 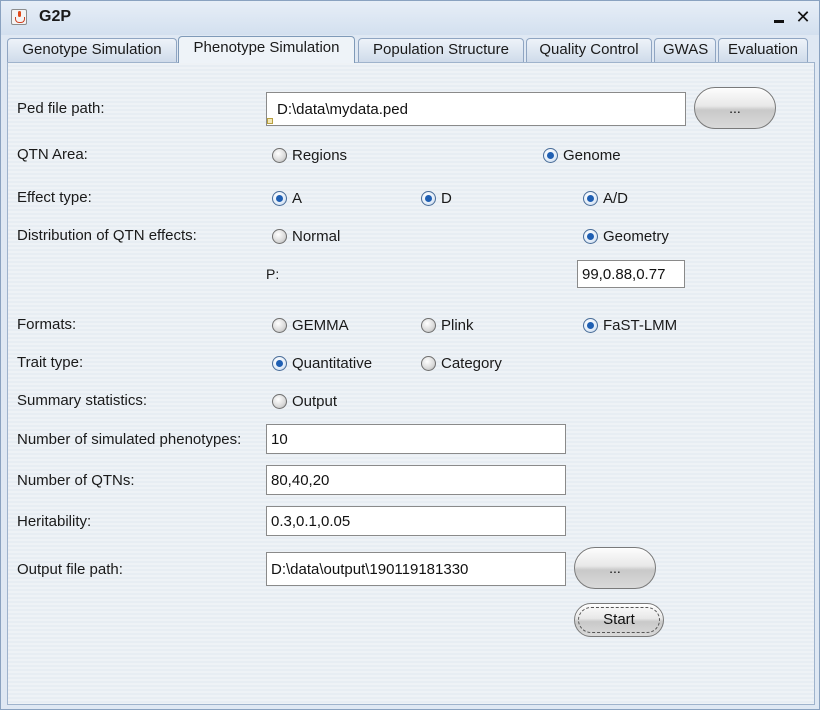 I want to click on radio-label: FaST-LMM, so click(x=640, y=325).